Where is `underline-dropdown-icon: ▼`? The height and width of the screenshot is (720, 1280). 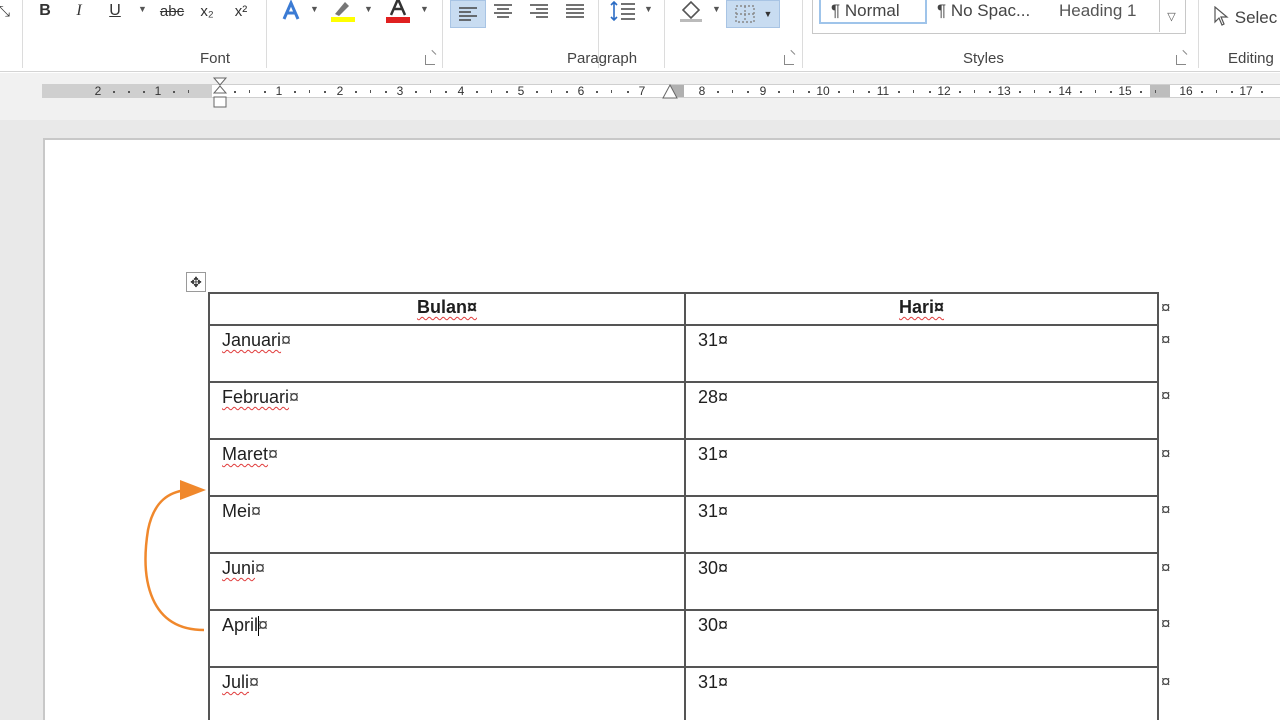 underline-dropdown-icon: ▼ is located at coordinates (142, 9).